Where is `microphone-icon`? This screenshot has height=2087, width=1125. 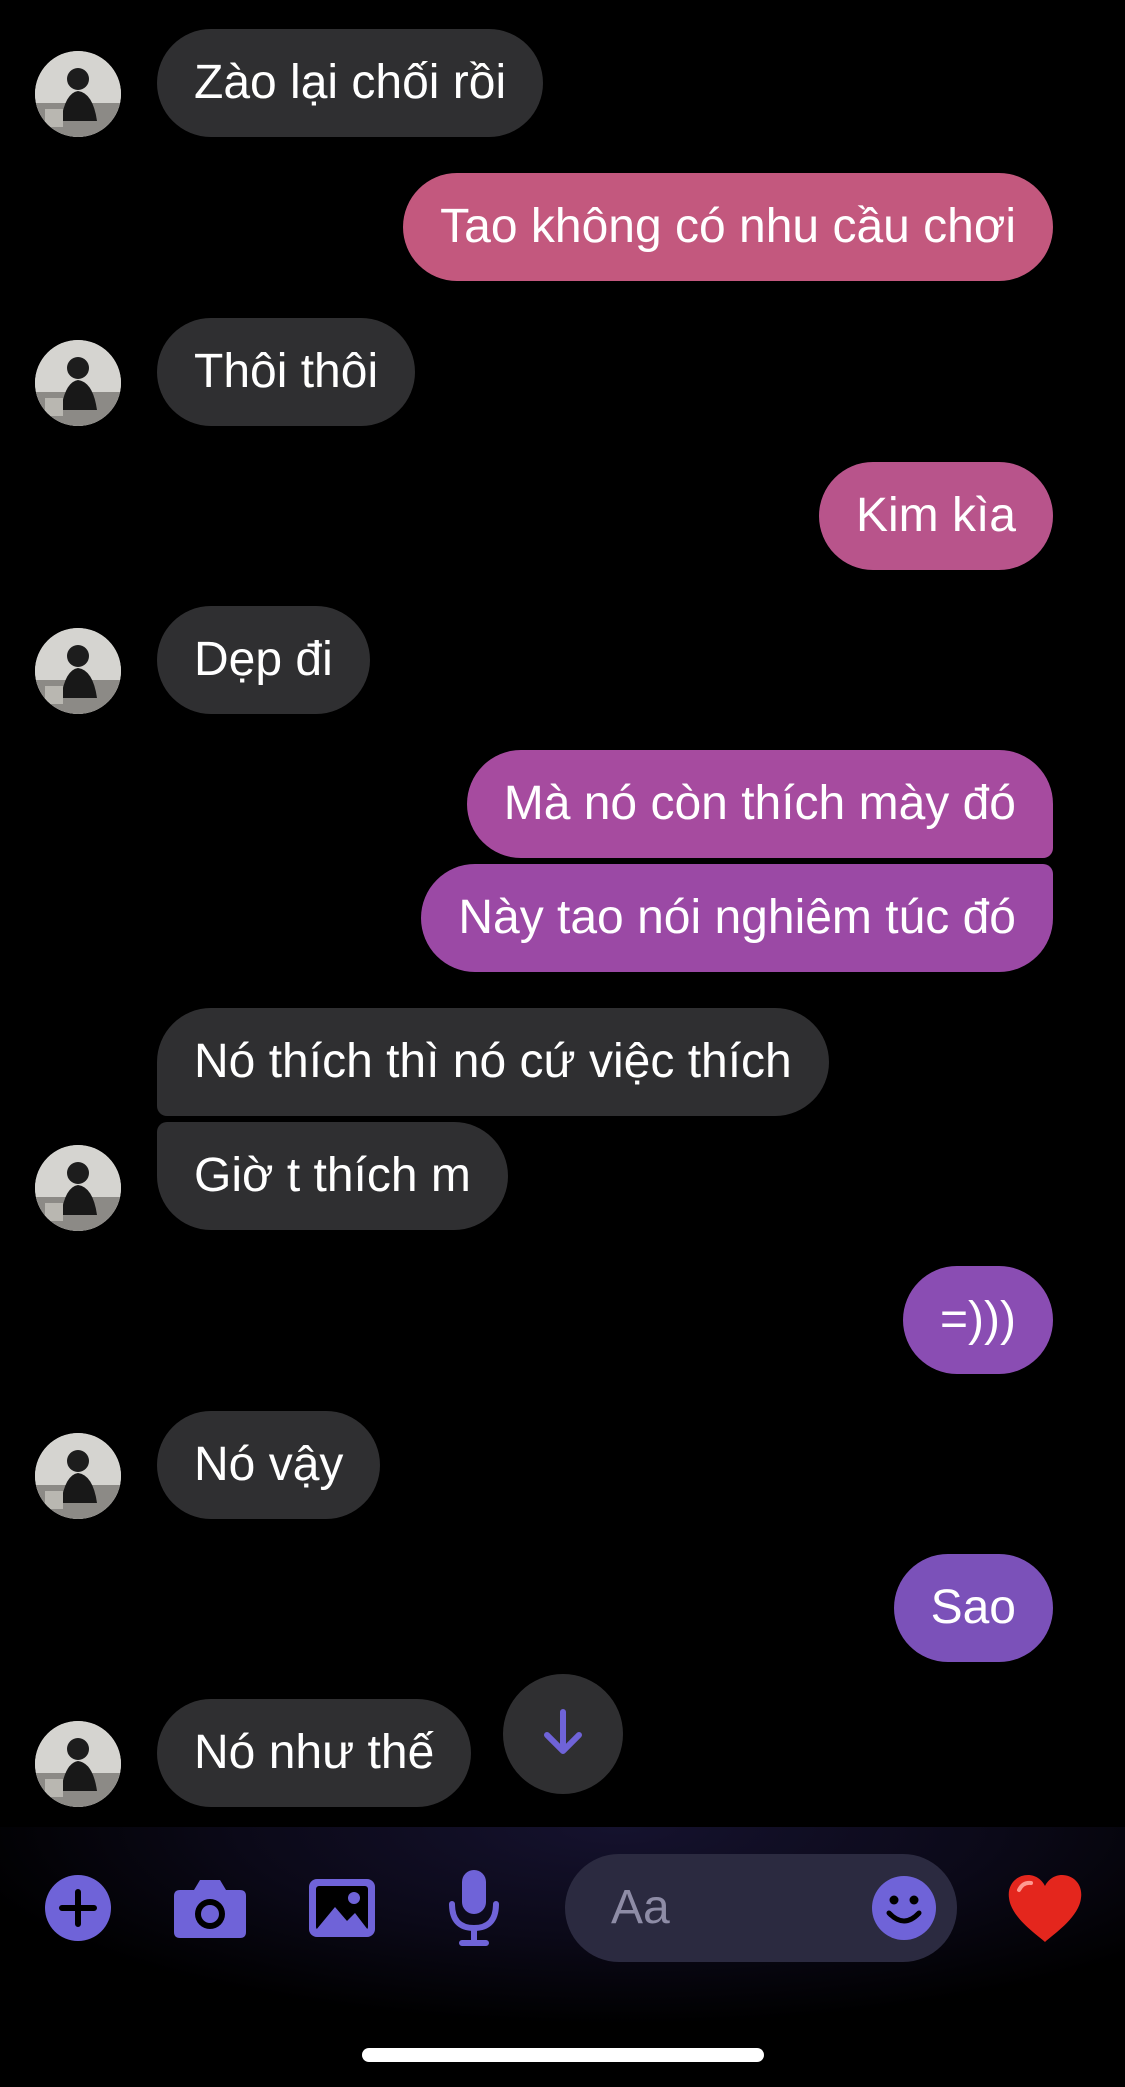 microphone-icon is located at coordinates (474, 1910).